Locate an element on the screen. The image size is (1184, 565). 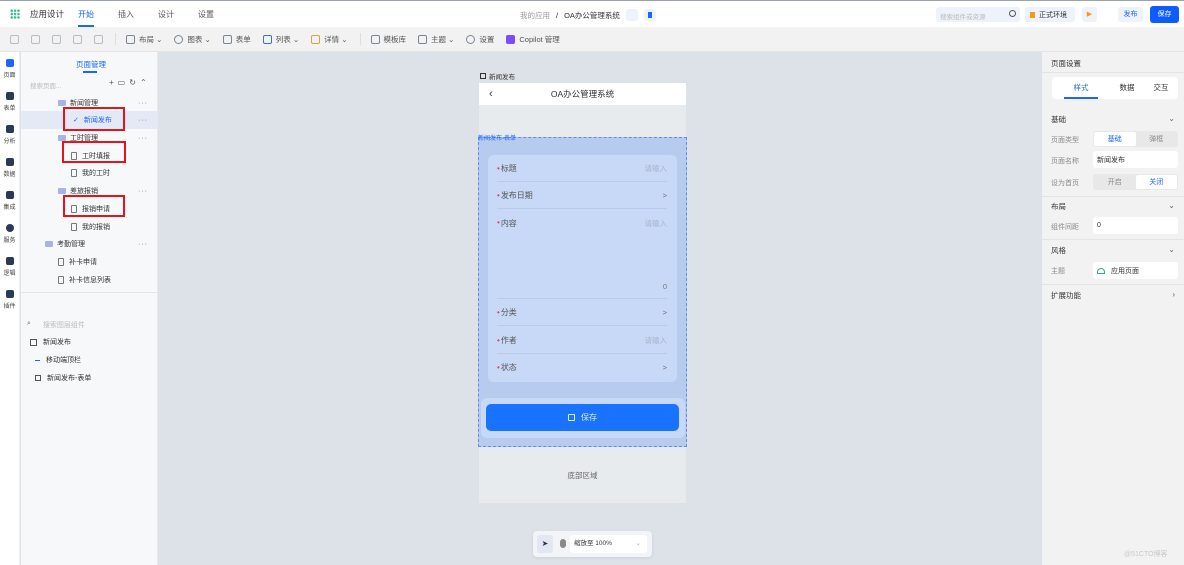
chart-menu: 图表 ⌄ is located at coordinates (192, 39).